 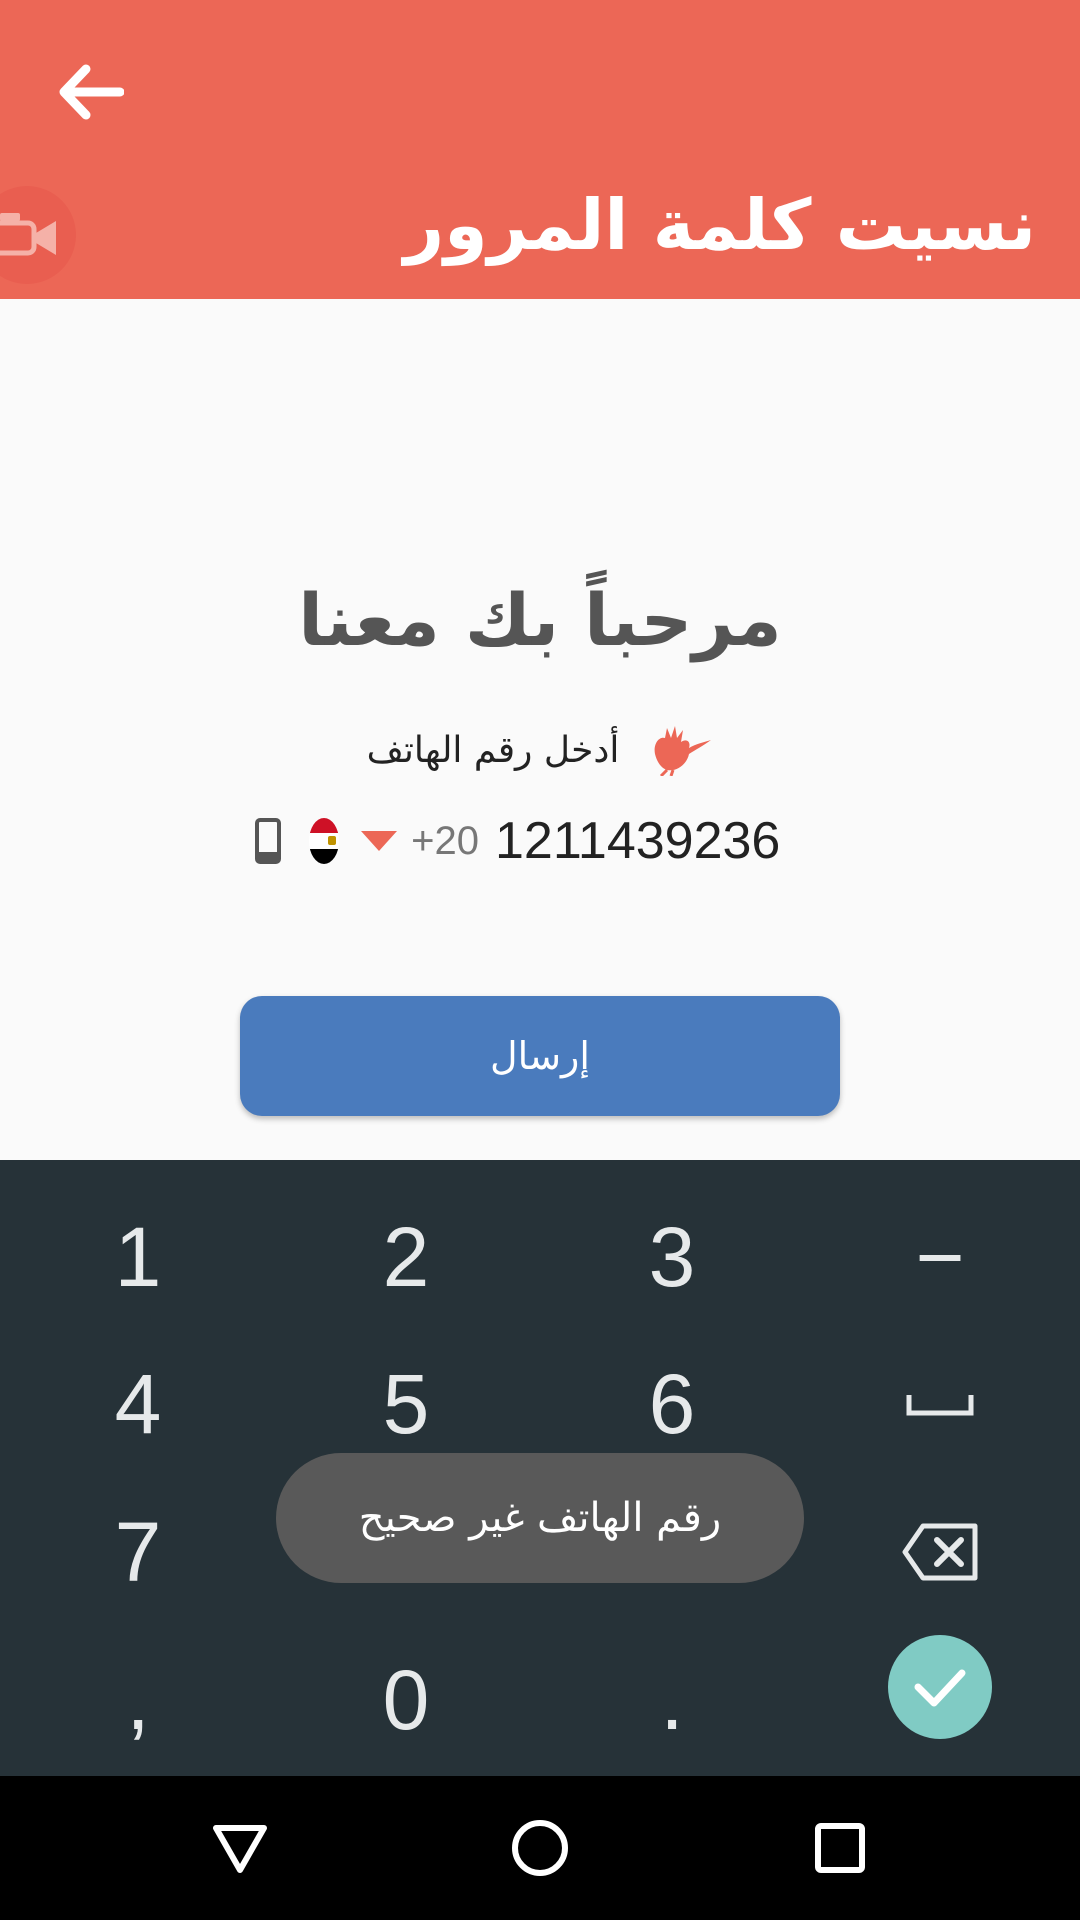 I want to click on space-icon, so click(x=940, y=1405).